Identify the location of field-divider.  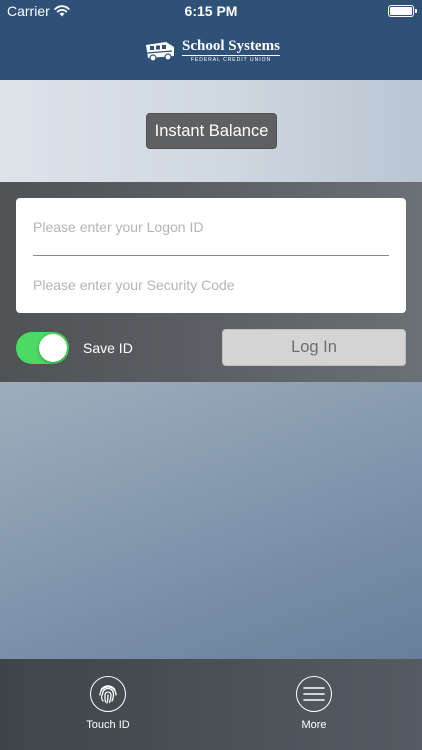
(211, 255).